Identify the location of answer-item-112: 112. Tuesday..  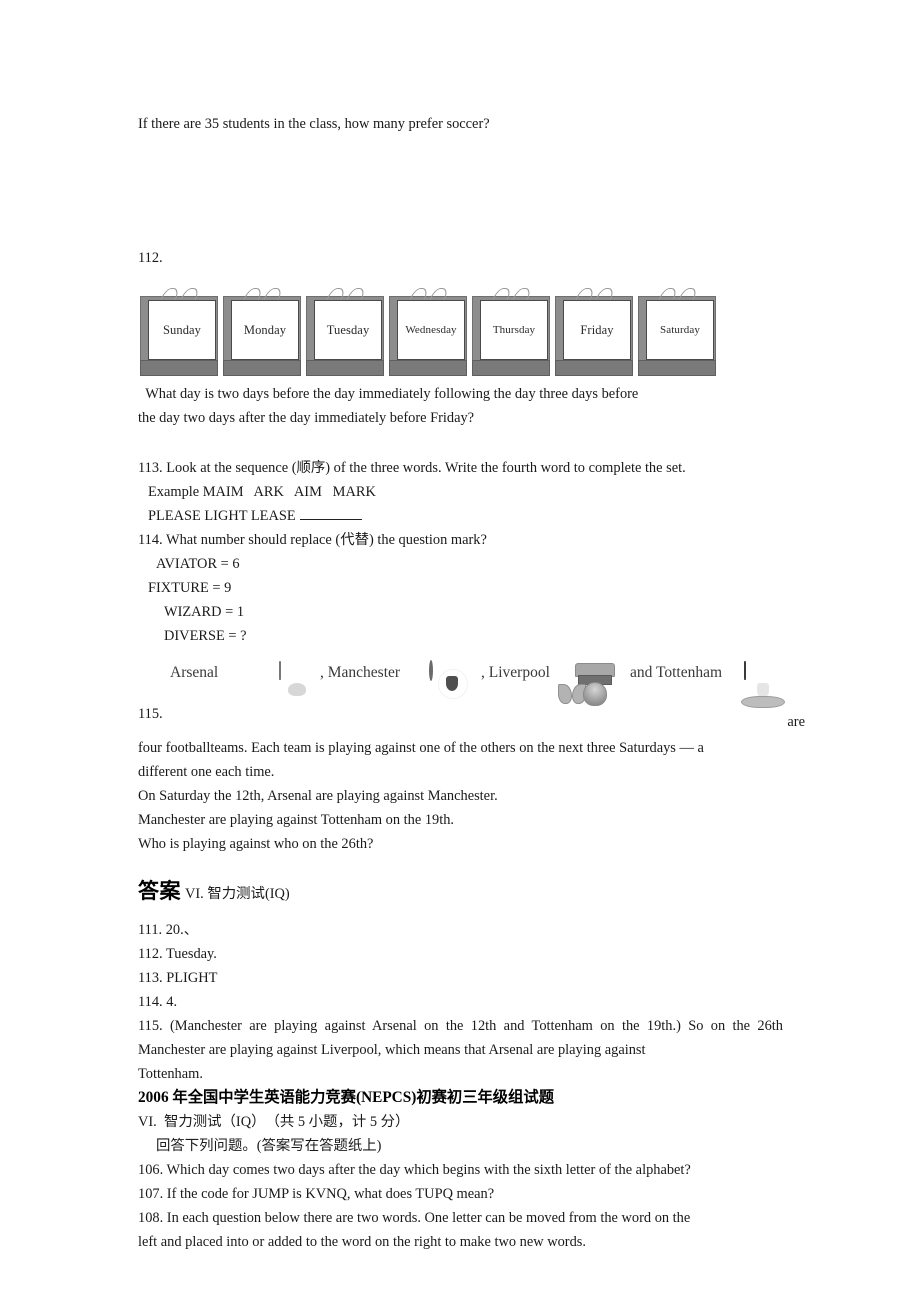
(177, 954).